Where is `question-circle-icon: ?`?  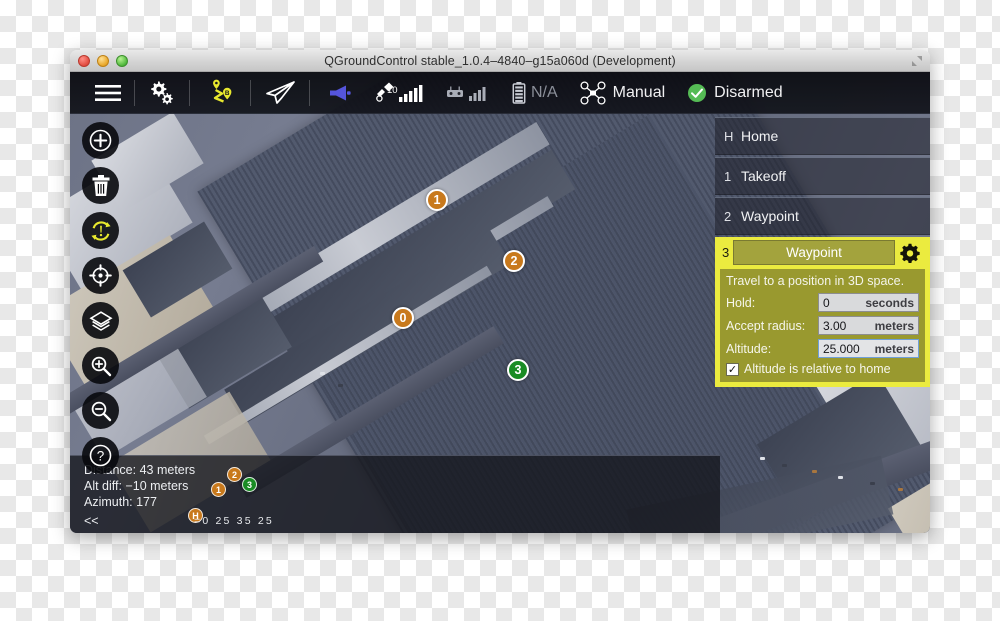
question-circle-icon: ? is located at coordinates (100, 455).